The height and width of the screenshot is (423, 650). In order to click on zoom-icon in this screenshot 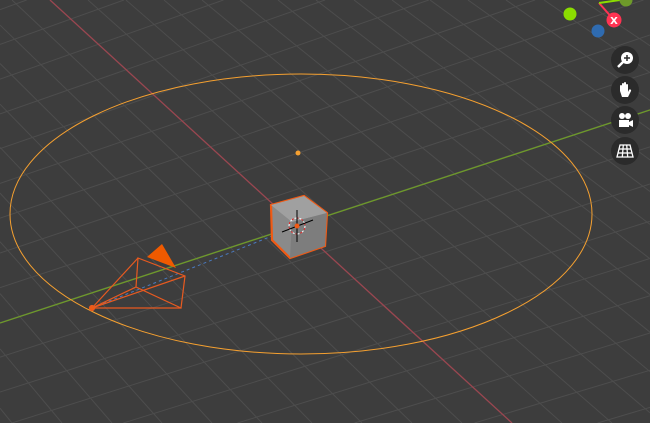, I will do `click(625, 60)`.